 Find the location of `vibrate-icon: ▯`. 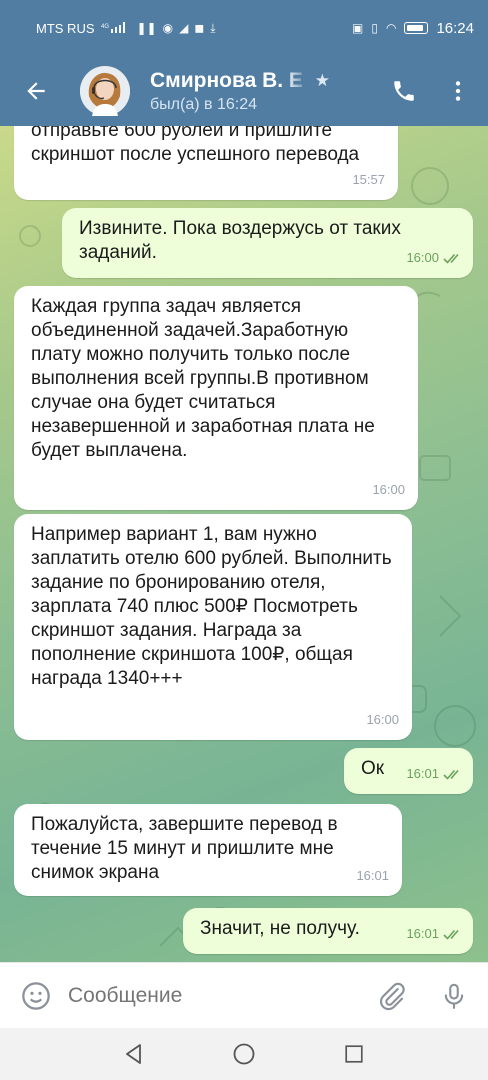

vibrate-icon: ▯ is located at coordinates (374, 28).